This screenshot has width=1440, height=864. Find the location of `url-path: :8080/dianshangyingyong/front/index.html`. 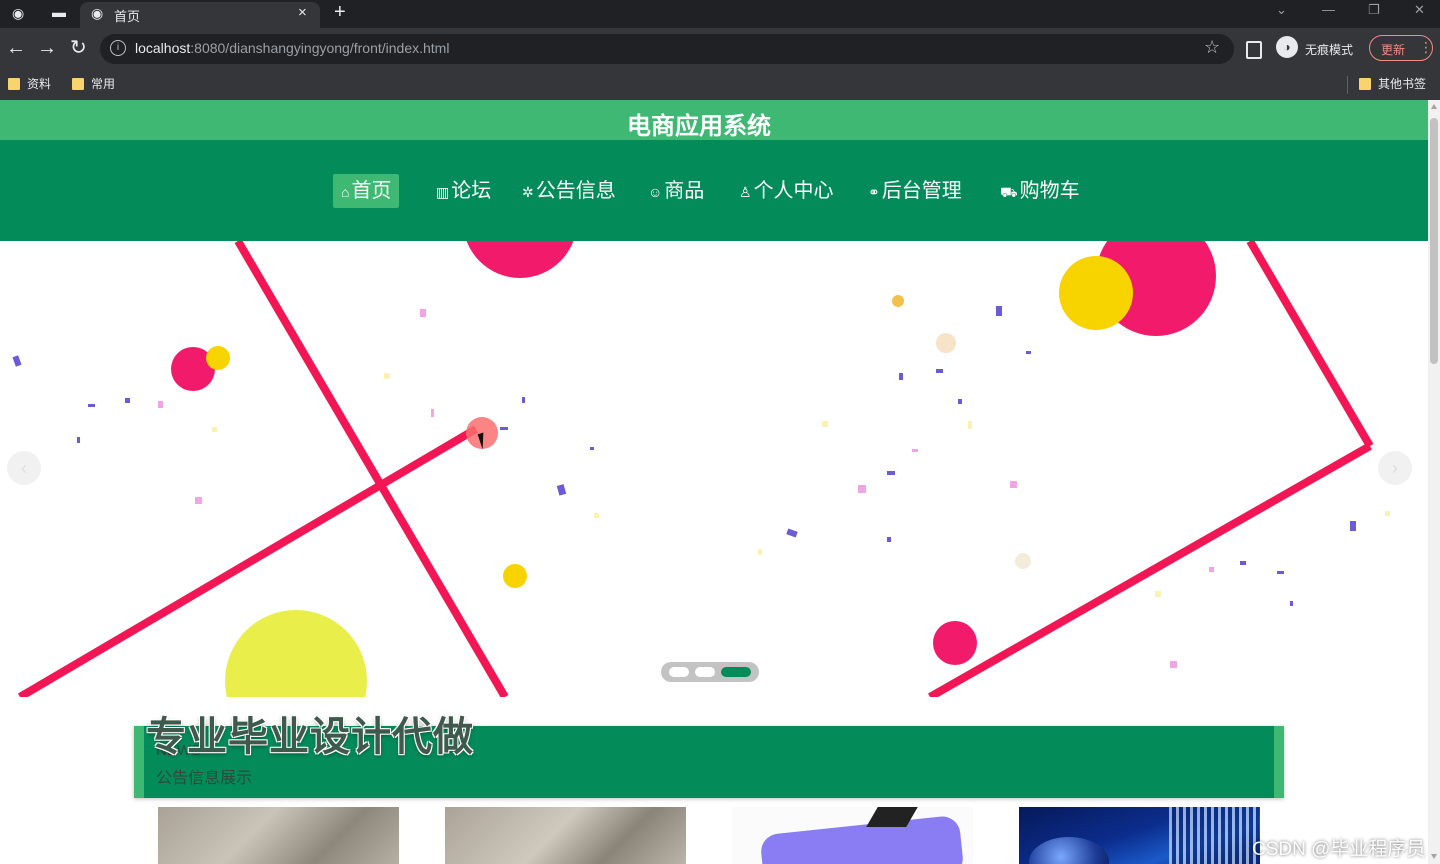

url-path: :8080/dianshangyingyong/front/index.html is located at coordinates (320, 48).